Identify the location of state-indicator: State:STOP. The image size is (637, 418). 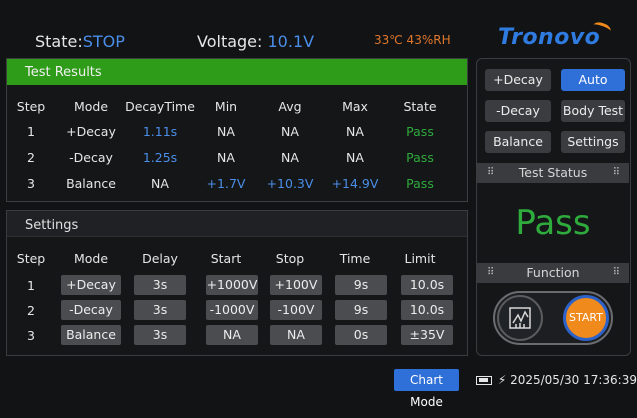
(80, 41).